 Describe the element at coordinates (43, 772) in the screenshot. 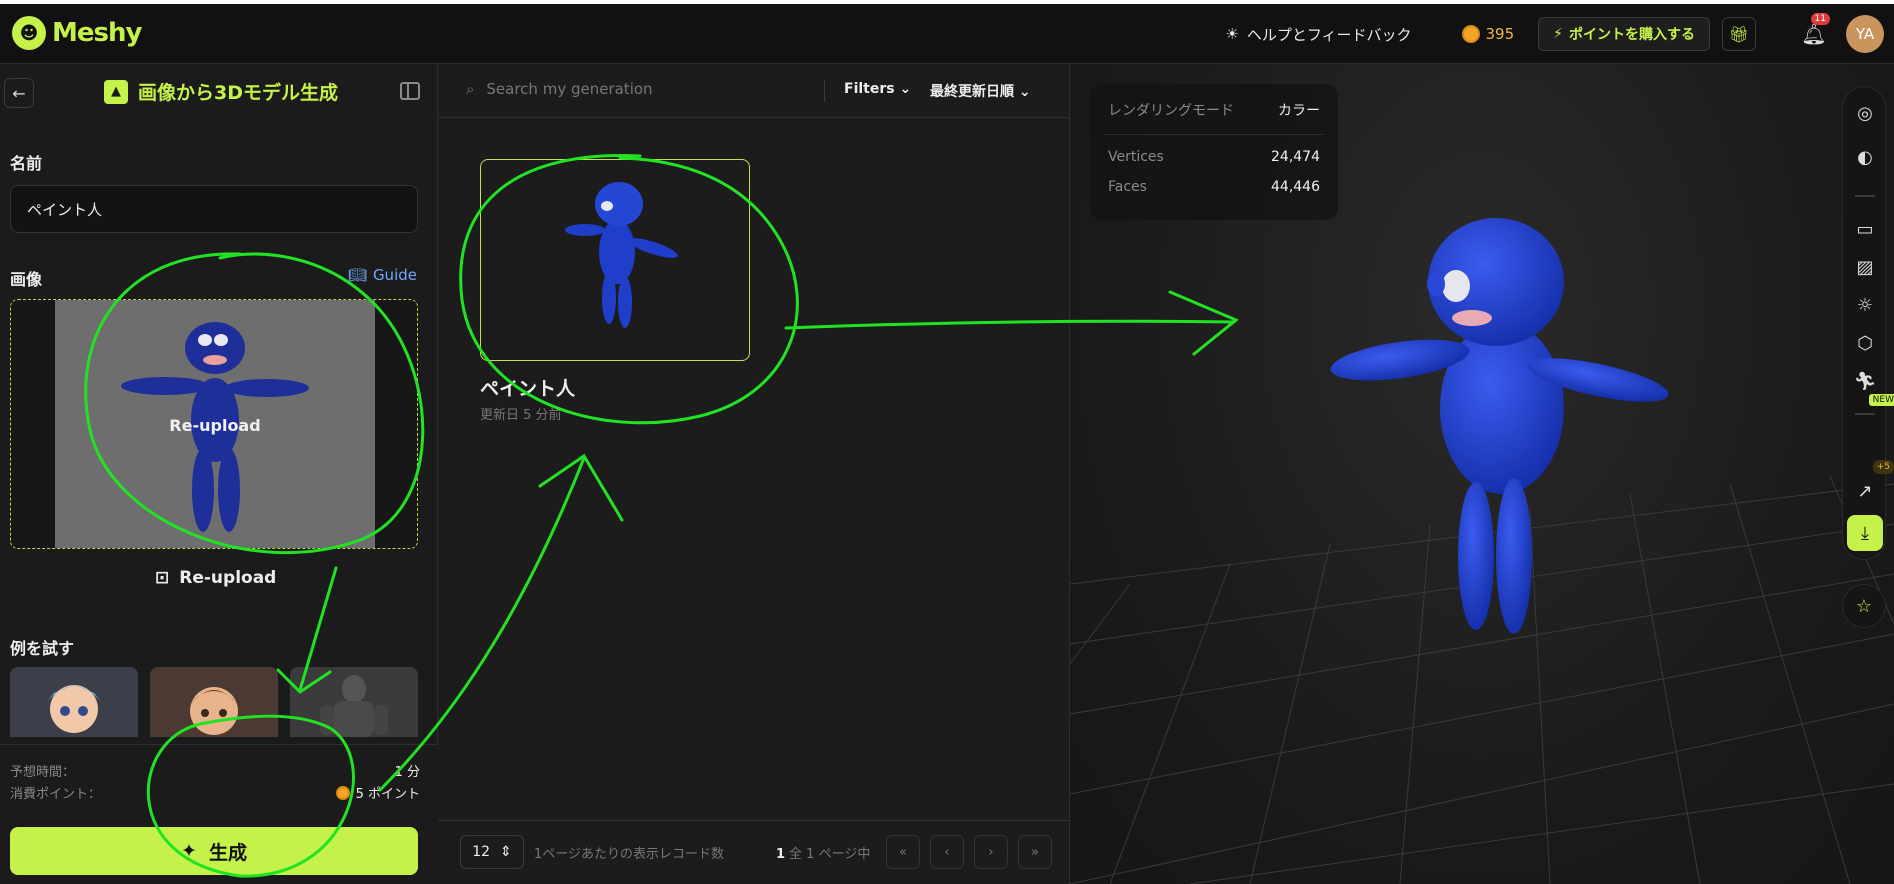

I see `estimated-time-label: 予想時間：` at that location.